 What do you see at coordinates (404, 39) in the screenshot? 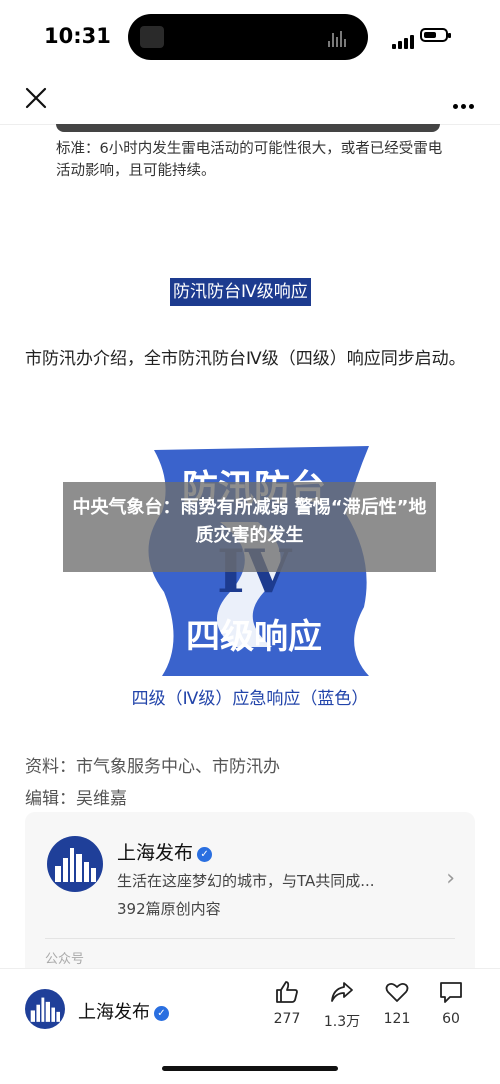
I see `cellular-signal-icon` at bounding box center [404, 39].